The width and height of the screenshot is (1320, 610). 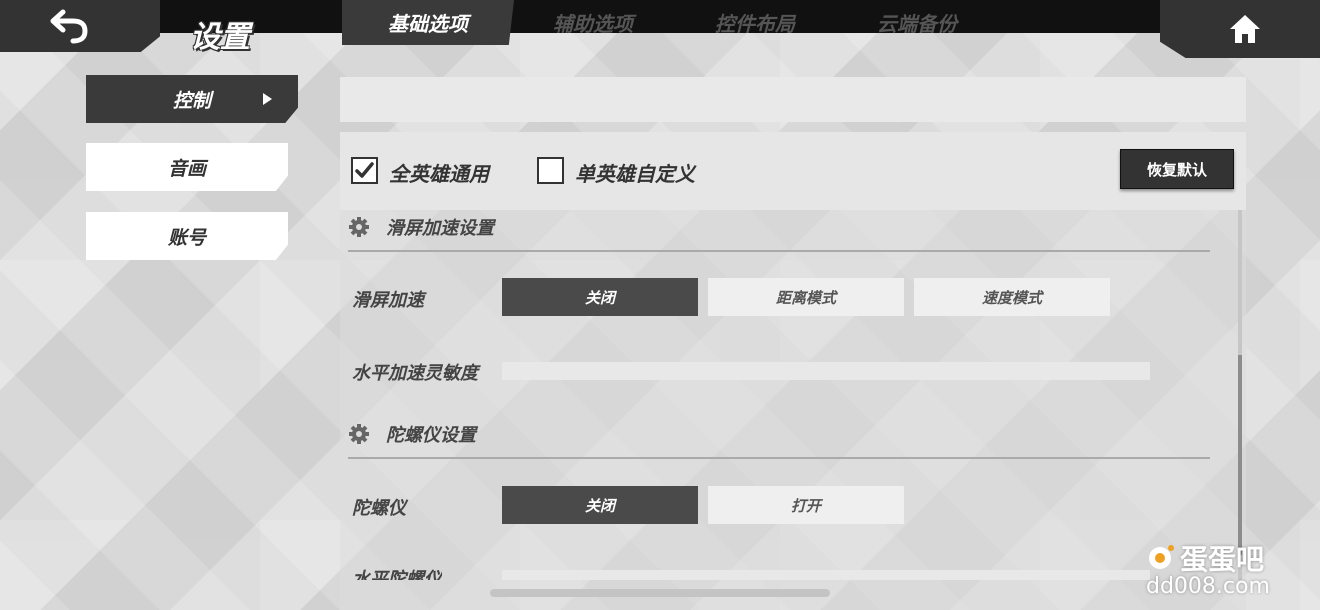 I want to click on single-hero-checkbox, so click(x=550, y=170).